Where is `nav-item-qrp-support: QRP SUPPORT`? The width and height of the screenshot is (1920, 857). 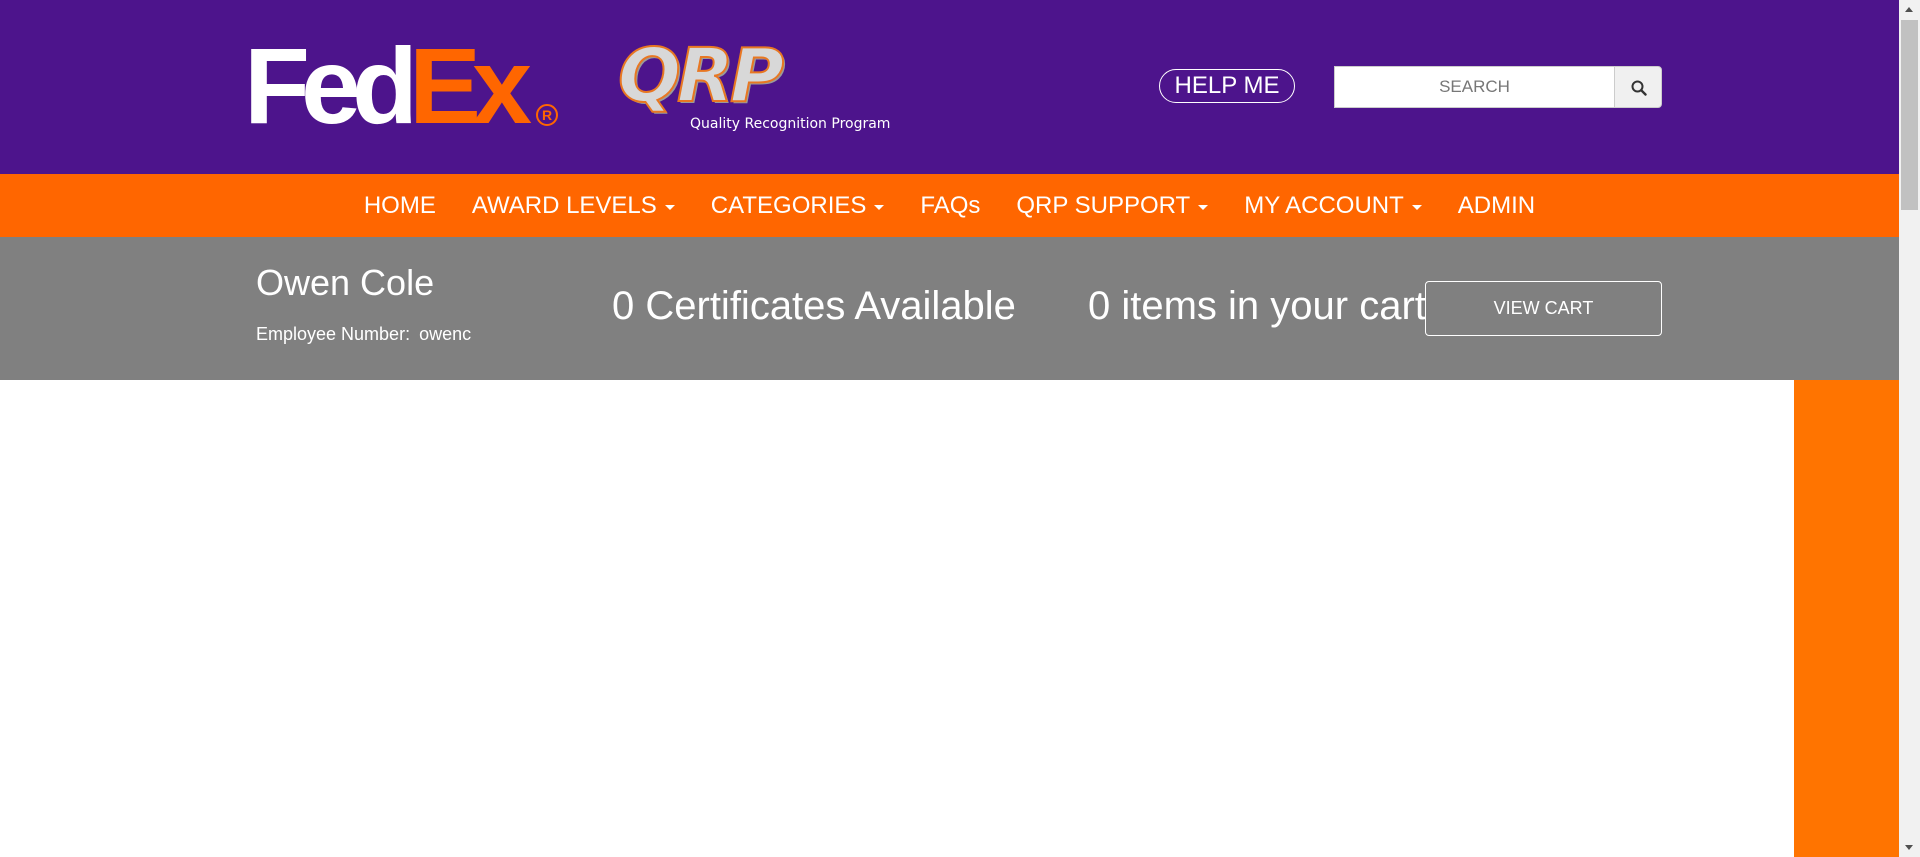 nav-item-qrp-support: QRP SUPPORT is located at coordinates (1112, 205).